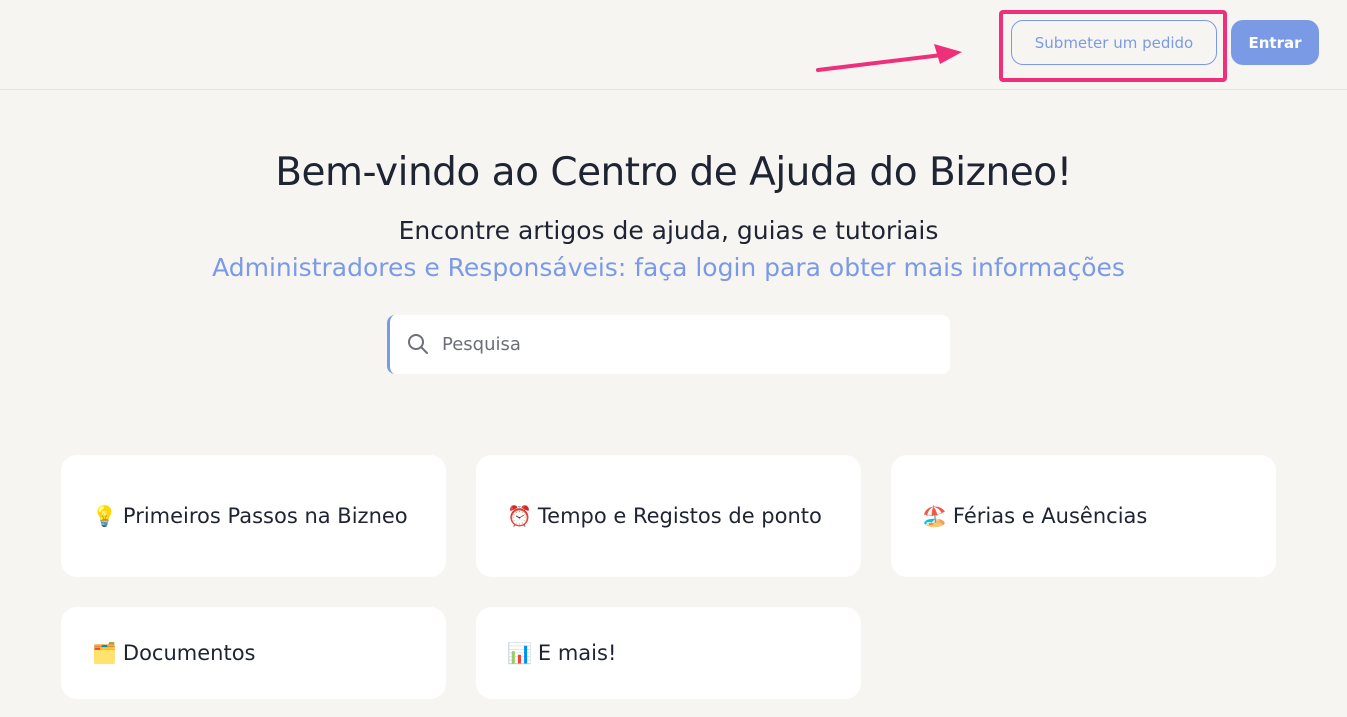  Describe the element at coordinates (889, 58) in the screenshot. I see `annotation-arrow-icon` at that location.